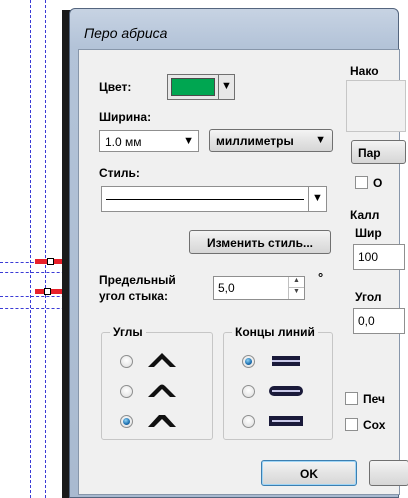  Describe the element at coordinates (115, 87) in the screenshot. I see `color-label: Цвет:` at that location.